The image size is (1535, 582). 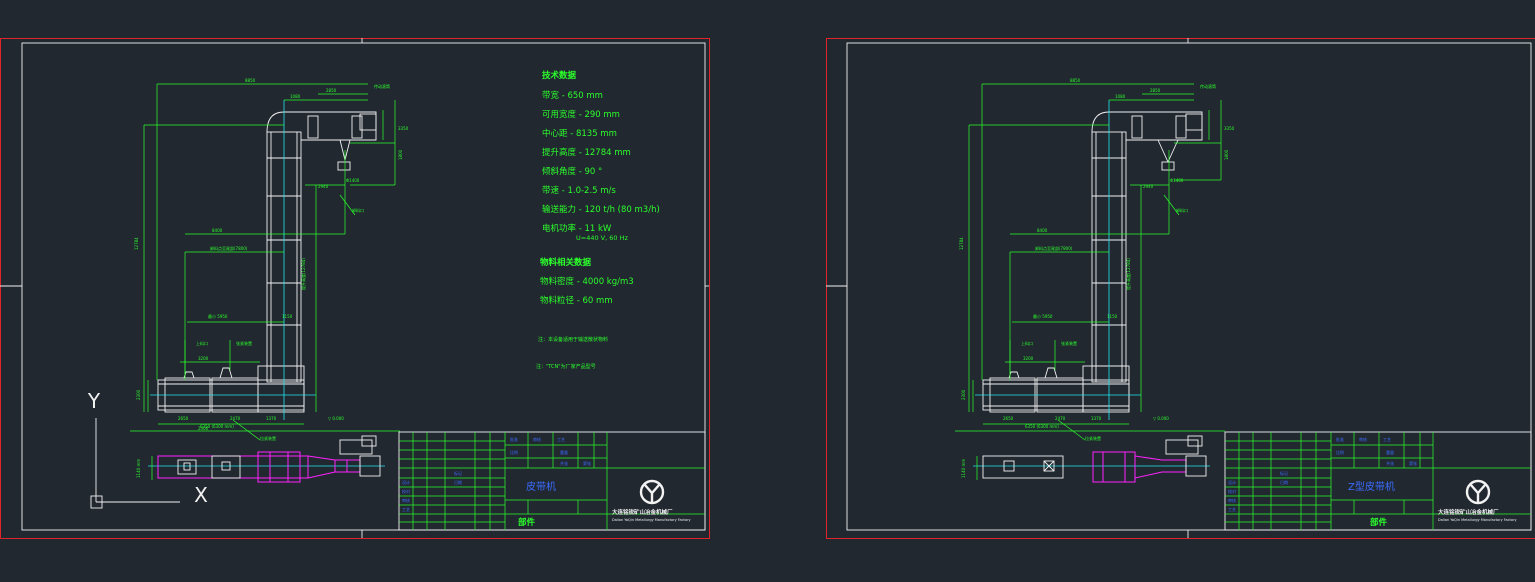 What do you see at coordinates (559, 75) in the screenshot?
I see `tech-heading: 技术数据` at bounding box center [559, 75].